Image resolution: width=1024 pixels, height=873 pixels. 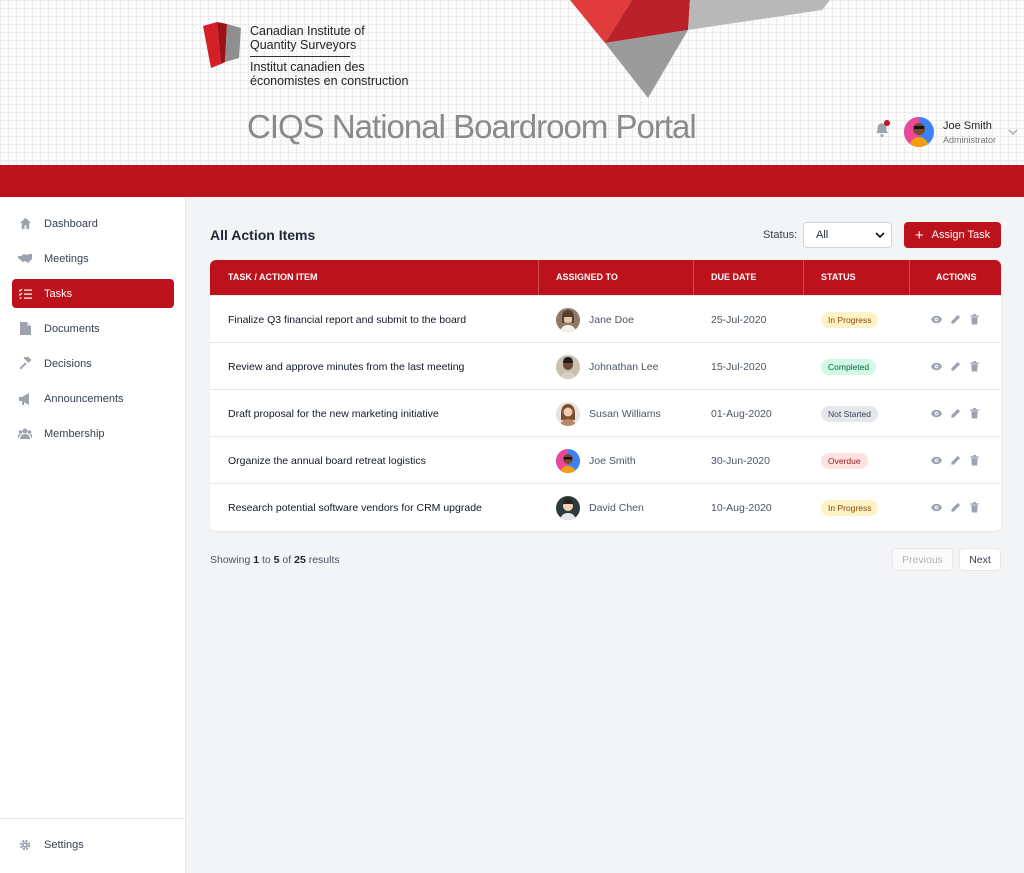 What do you see at coordinates (92, 818) in the screenshot?
I see `sidebar-divider` at bounding box center [92, 818].